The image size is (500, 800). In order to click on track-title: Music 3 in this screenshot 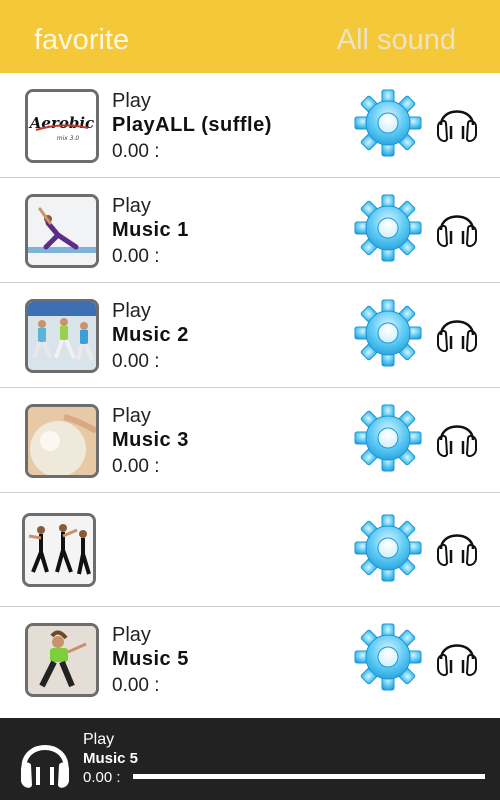, I will do `click(150, 440)`.